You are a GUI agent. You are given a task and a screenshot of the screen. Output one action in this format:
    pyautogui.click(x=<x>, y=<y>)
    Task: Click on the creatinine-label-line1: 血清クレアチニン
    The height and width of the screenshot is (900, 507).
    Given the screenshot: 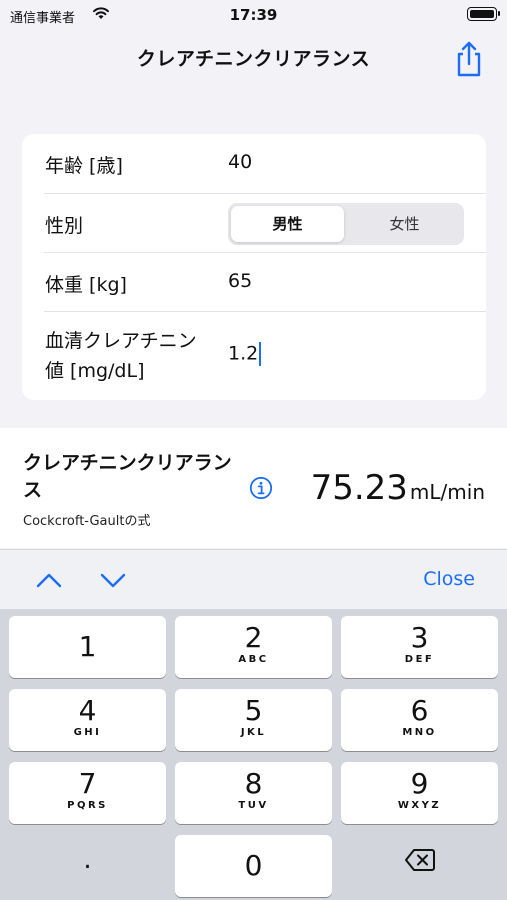 What is the action you would take?
    pyautogui.click(x=121, y=341)
    